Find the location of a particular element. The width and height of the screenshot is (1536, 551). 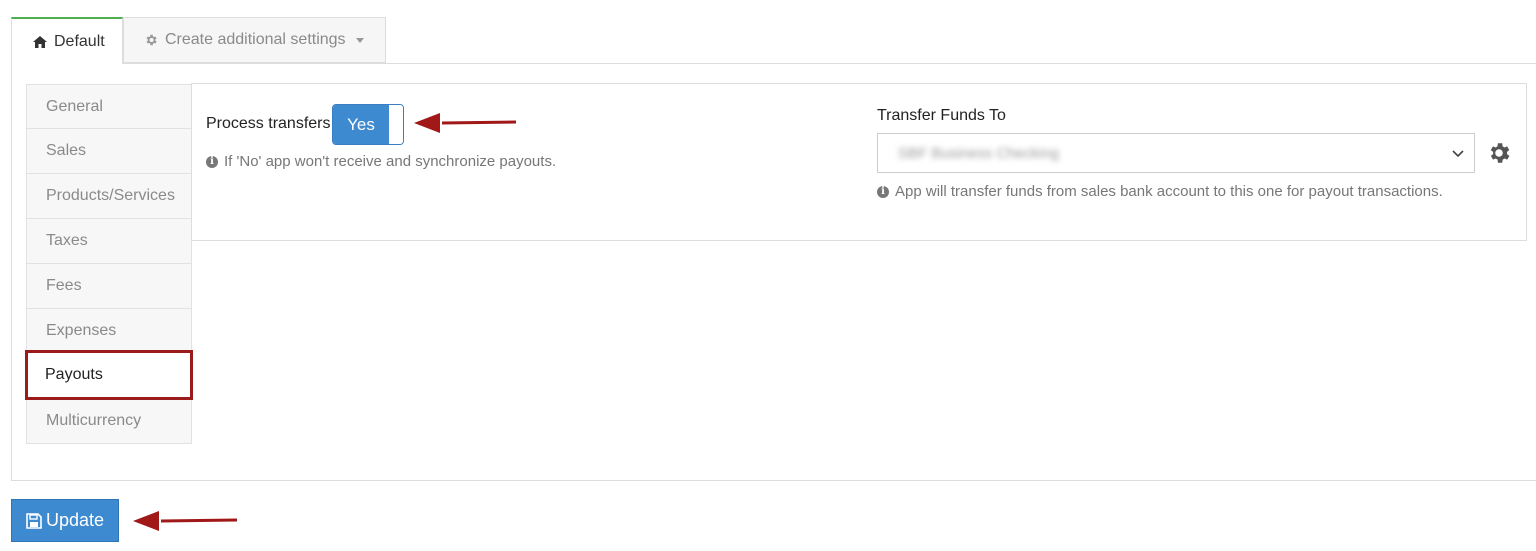

toggle-on-label: Yes is located at coordinates (361, 124).